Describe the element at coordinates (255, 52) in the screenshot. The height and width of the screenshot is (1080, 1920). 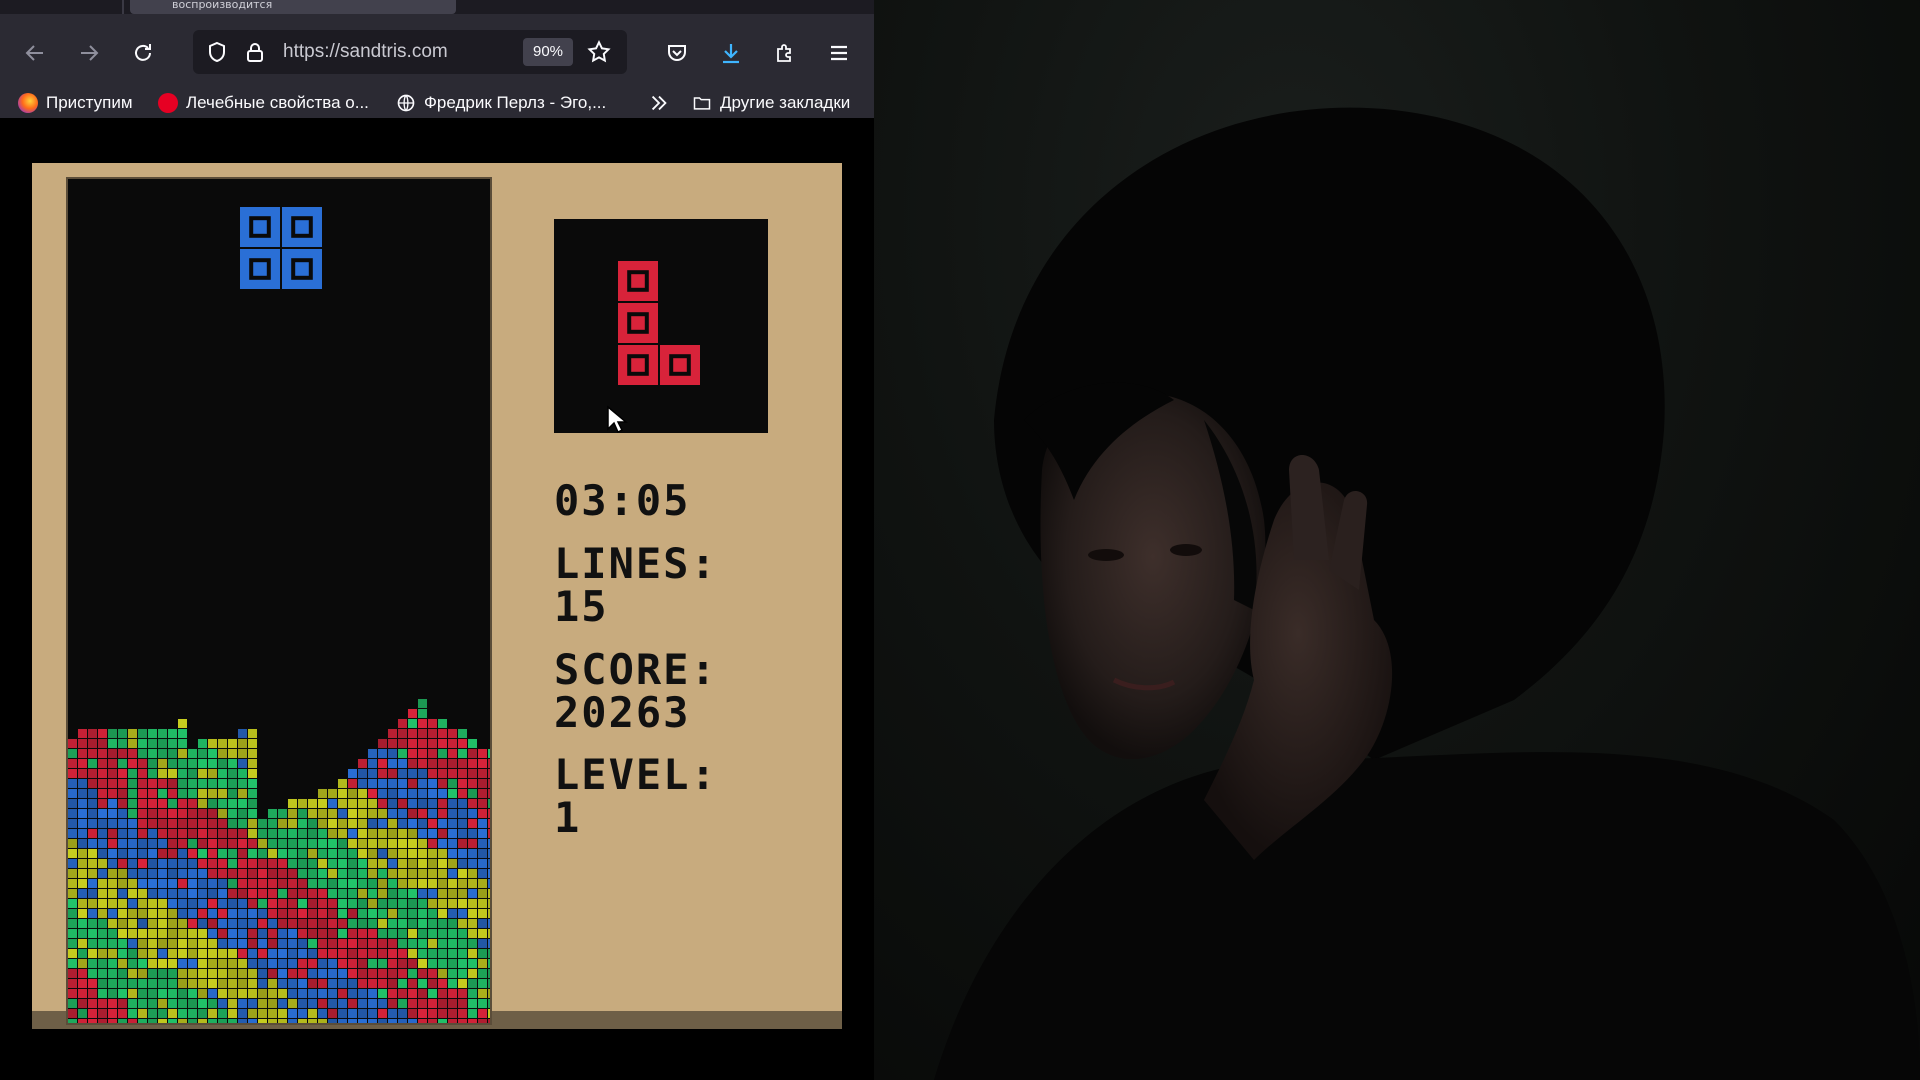
I see `lock-icon` at that location.